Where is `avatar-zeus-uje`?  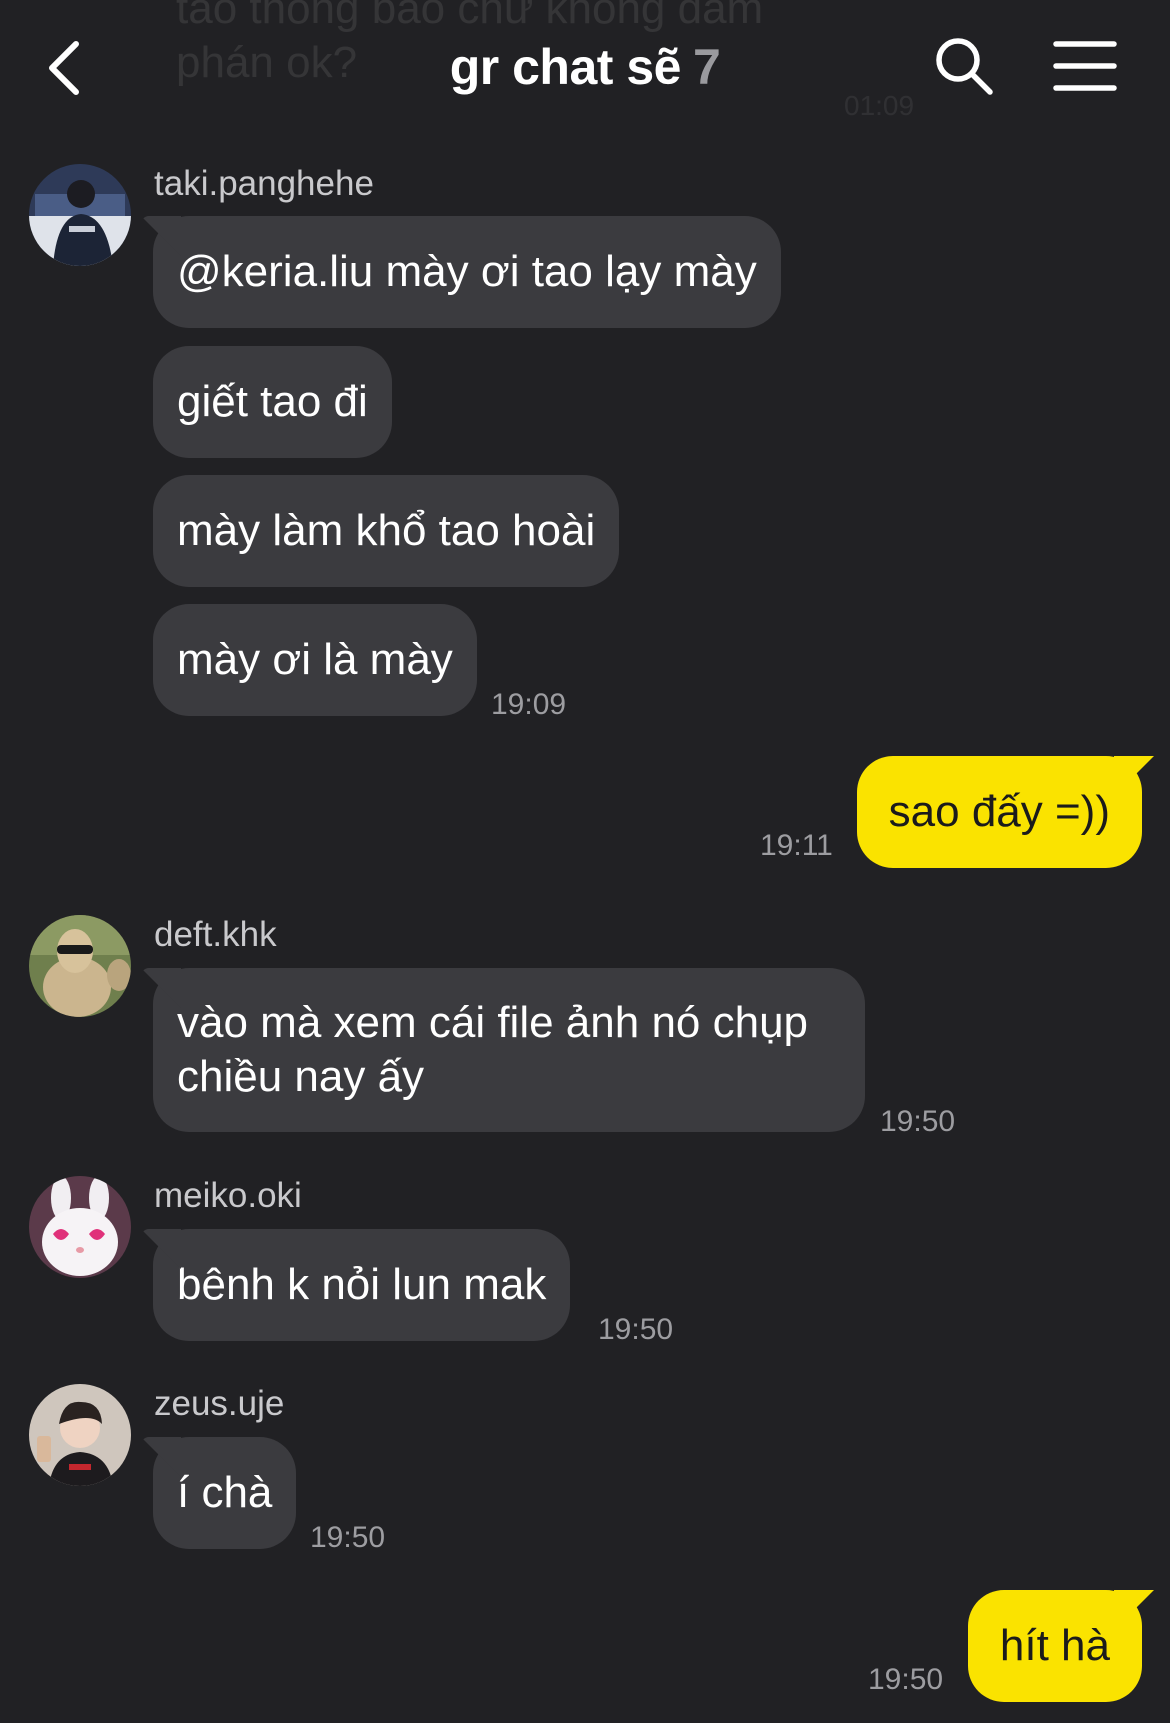
avatar-zeus-uje is located at coordinates (80, 1435).